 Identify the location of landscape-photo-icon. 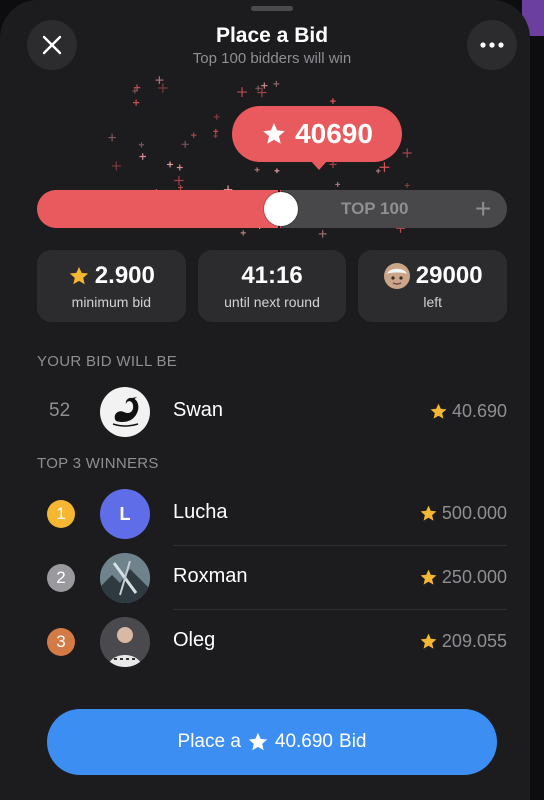
(125, 578).